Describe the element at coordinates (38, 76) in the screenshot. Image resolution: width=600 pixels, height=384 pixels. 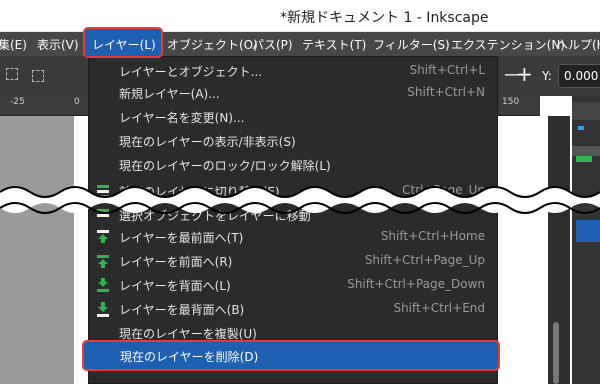
I see `select-in-all-layers-icon` at that location.